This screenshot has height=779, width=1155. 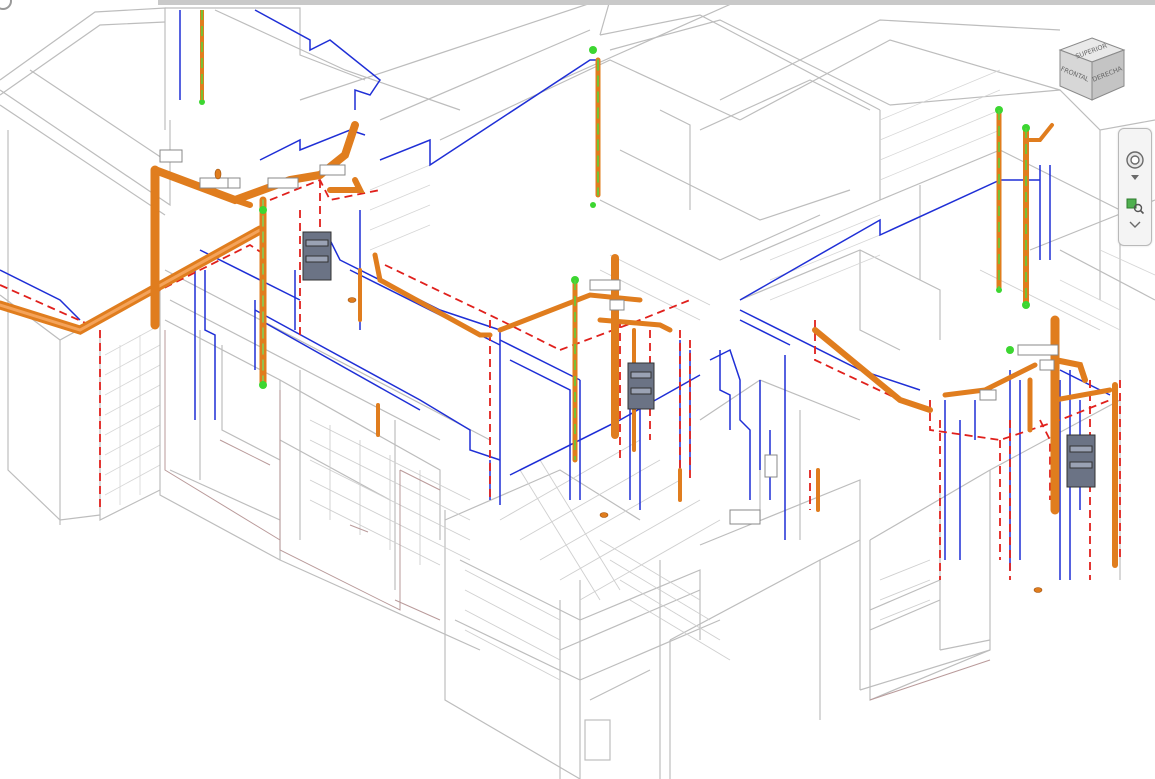 What do you see at coordinates (656, 2) in the screenshot?
I see `viewport-top-edge` at bounding box center [656, 2].